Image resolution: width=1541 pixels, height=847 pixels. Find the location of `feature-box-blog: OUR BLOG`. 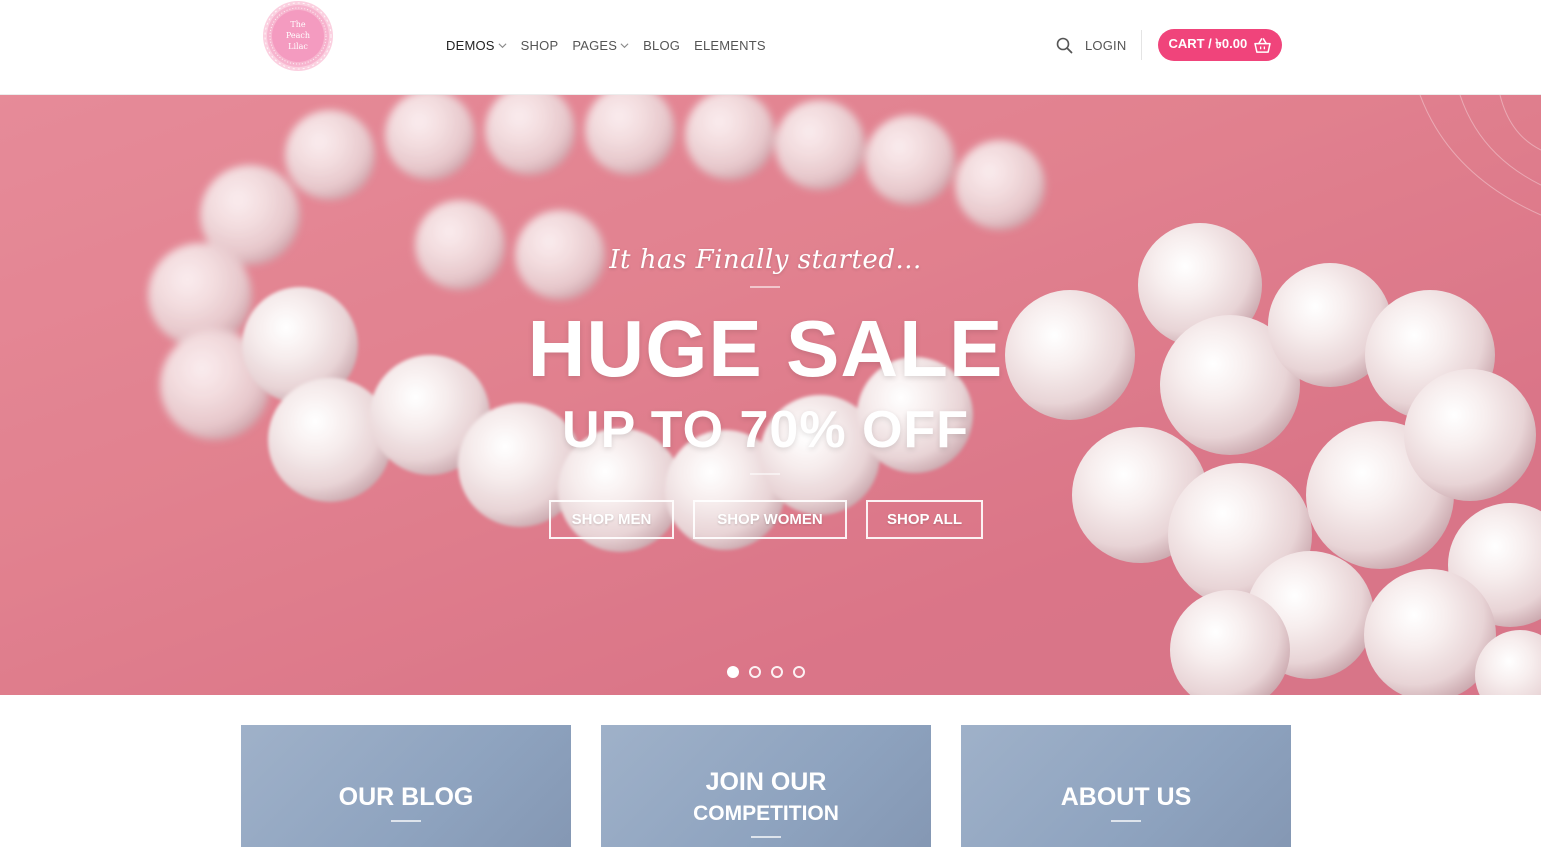

feature-box-blog: OUR BLOG is located at coordinates (406, 786).